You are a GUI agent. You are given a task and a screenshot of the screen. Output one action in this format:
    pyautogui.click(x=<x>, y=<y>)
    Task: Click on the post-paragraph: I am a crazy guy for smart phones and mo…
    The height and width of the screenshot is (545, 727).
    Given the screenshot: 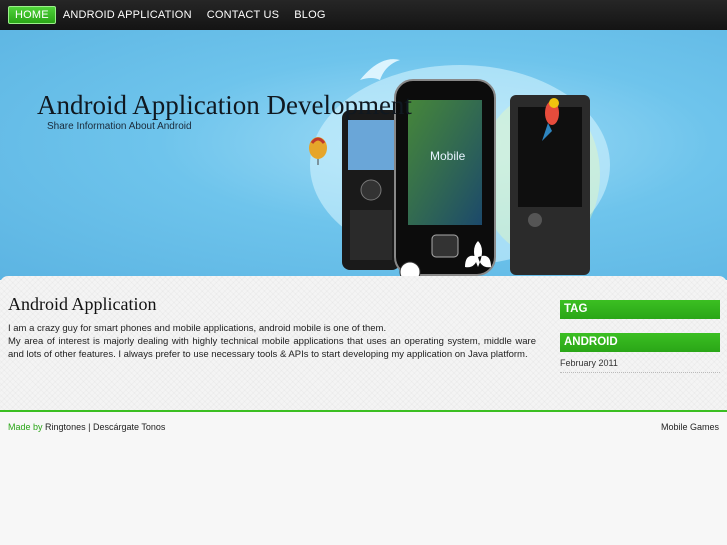 What is the action you would take?
    pyautogui.click(x=197, y=328)
    